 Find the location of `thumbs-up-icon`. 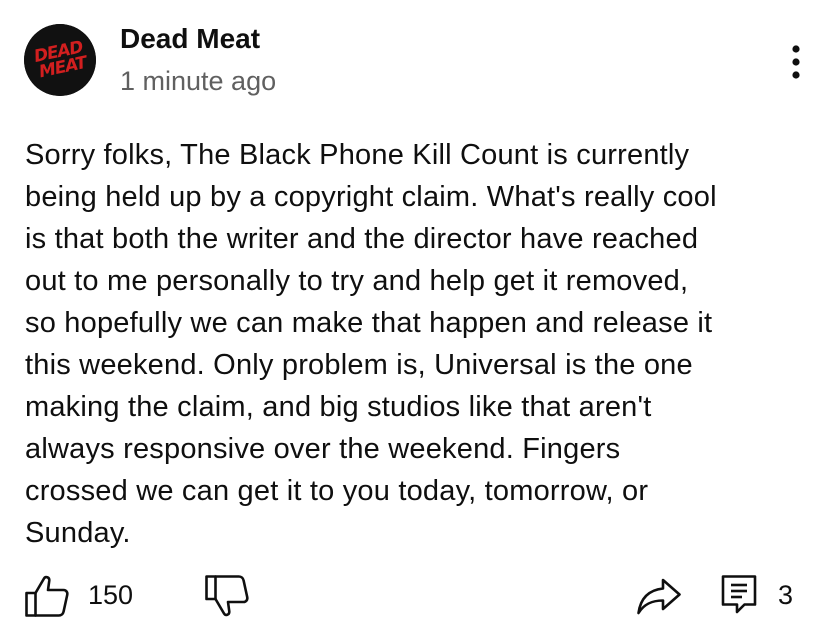

thumbs-up-icon is located at coordinates (47, 596).